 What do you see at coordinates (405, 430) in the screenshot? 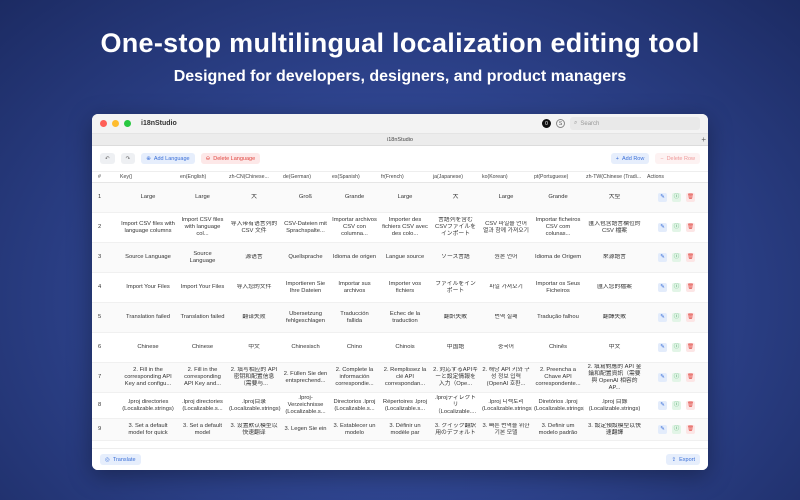
I see `translation-cell: 3. Définir un modèle par` at bounding box center [405, 430].